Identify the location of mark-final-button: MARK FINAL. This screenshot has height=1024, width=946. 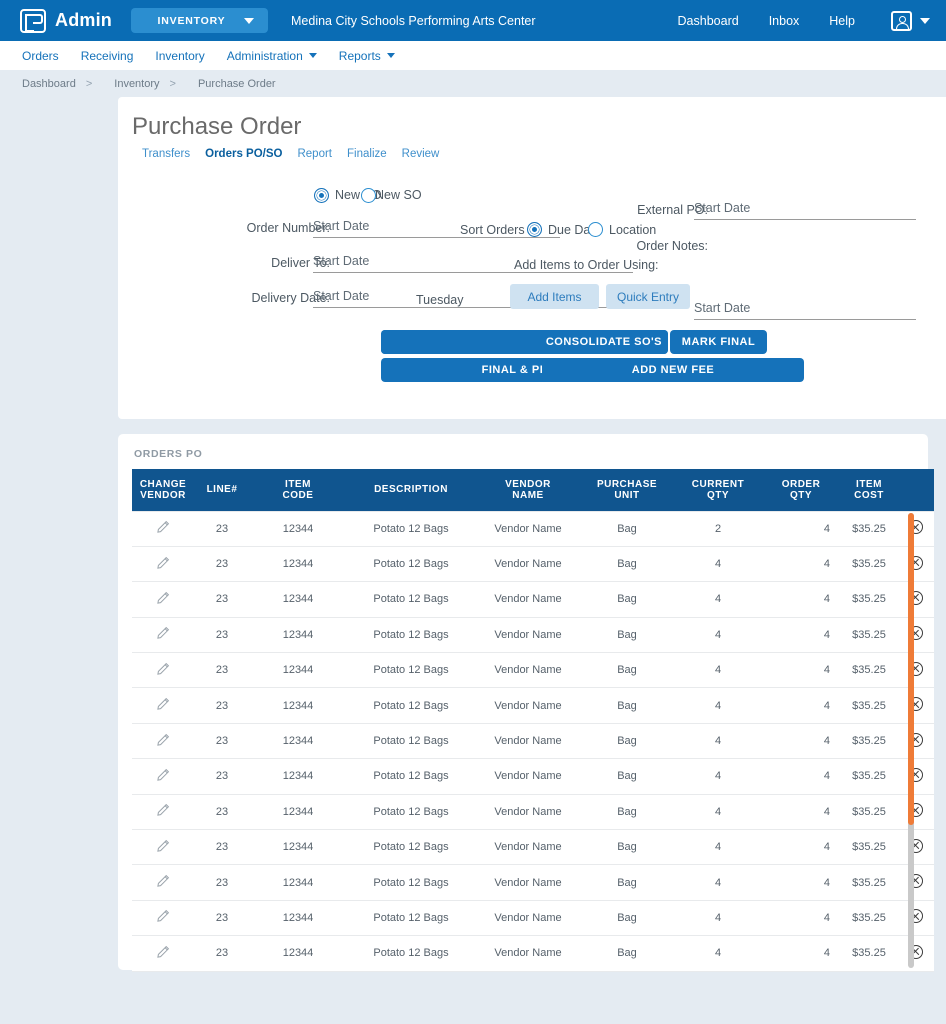
(718, 342).